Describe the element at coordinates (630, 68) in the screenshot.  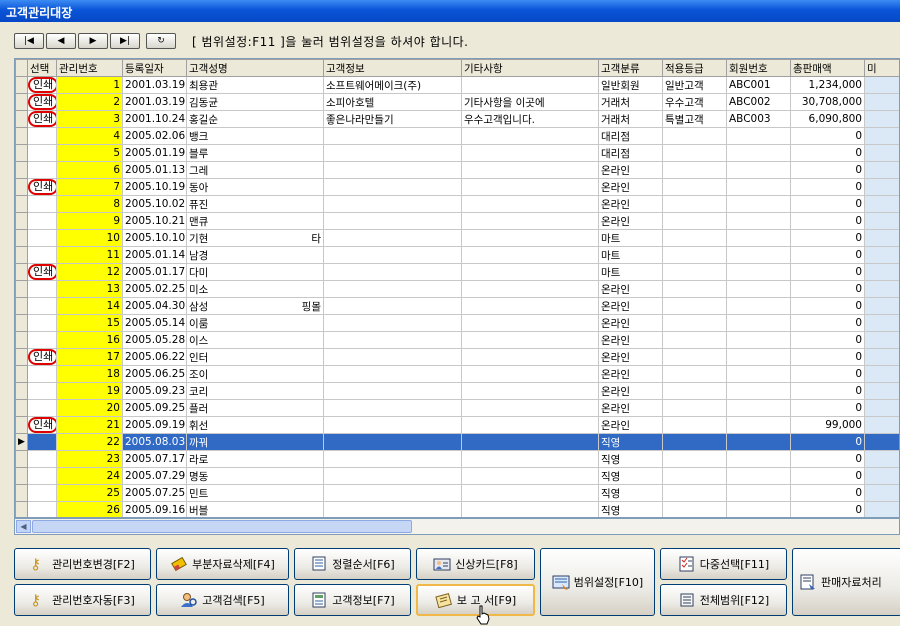
I see `col-header-class: 고객분류` at that location.